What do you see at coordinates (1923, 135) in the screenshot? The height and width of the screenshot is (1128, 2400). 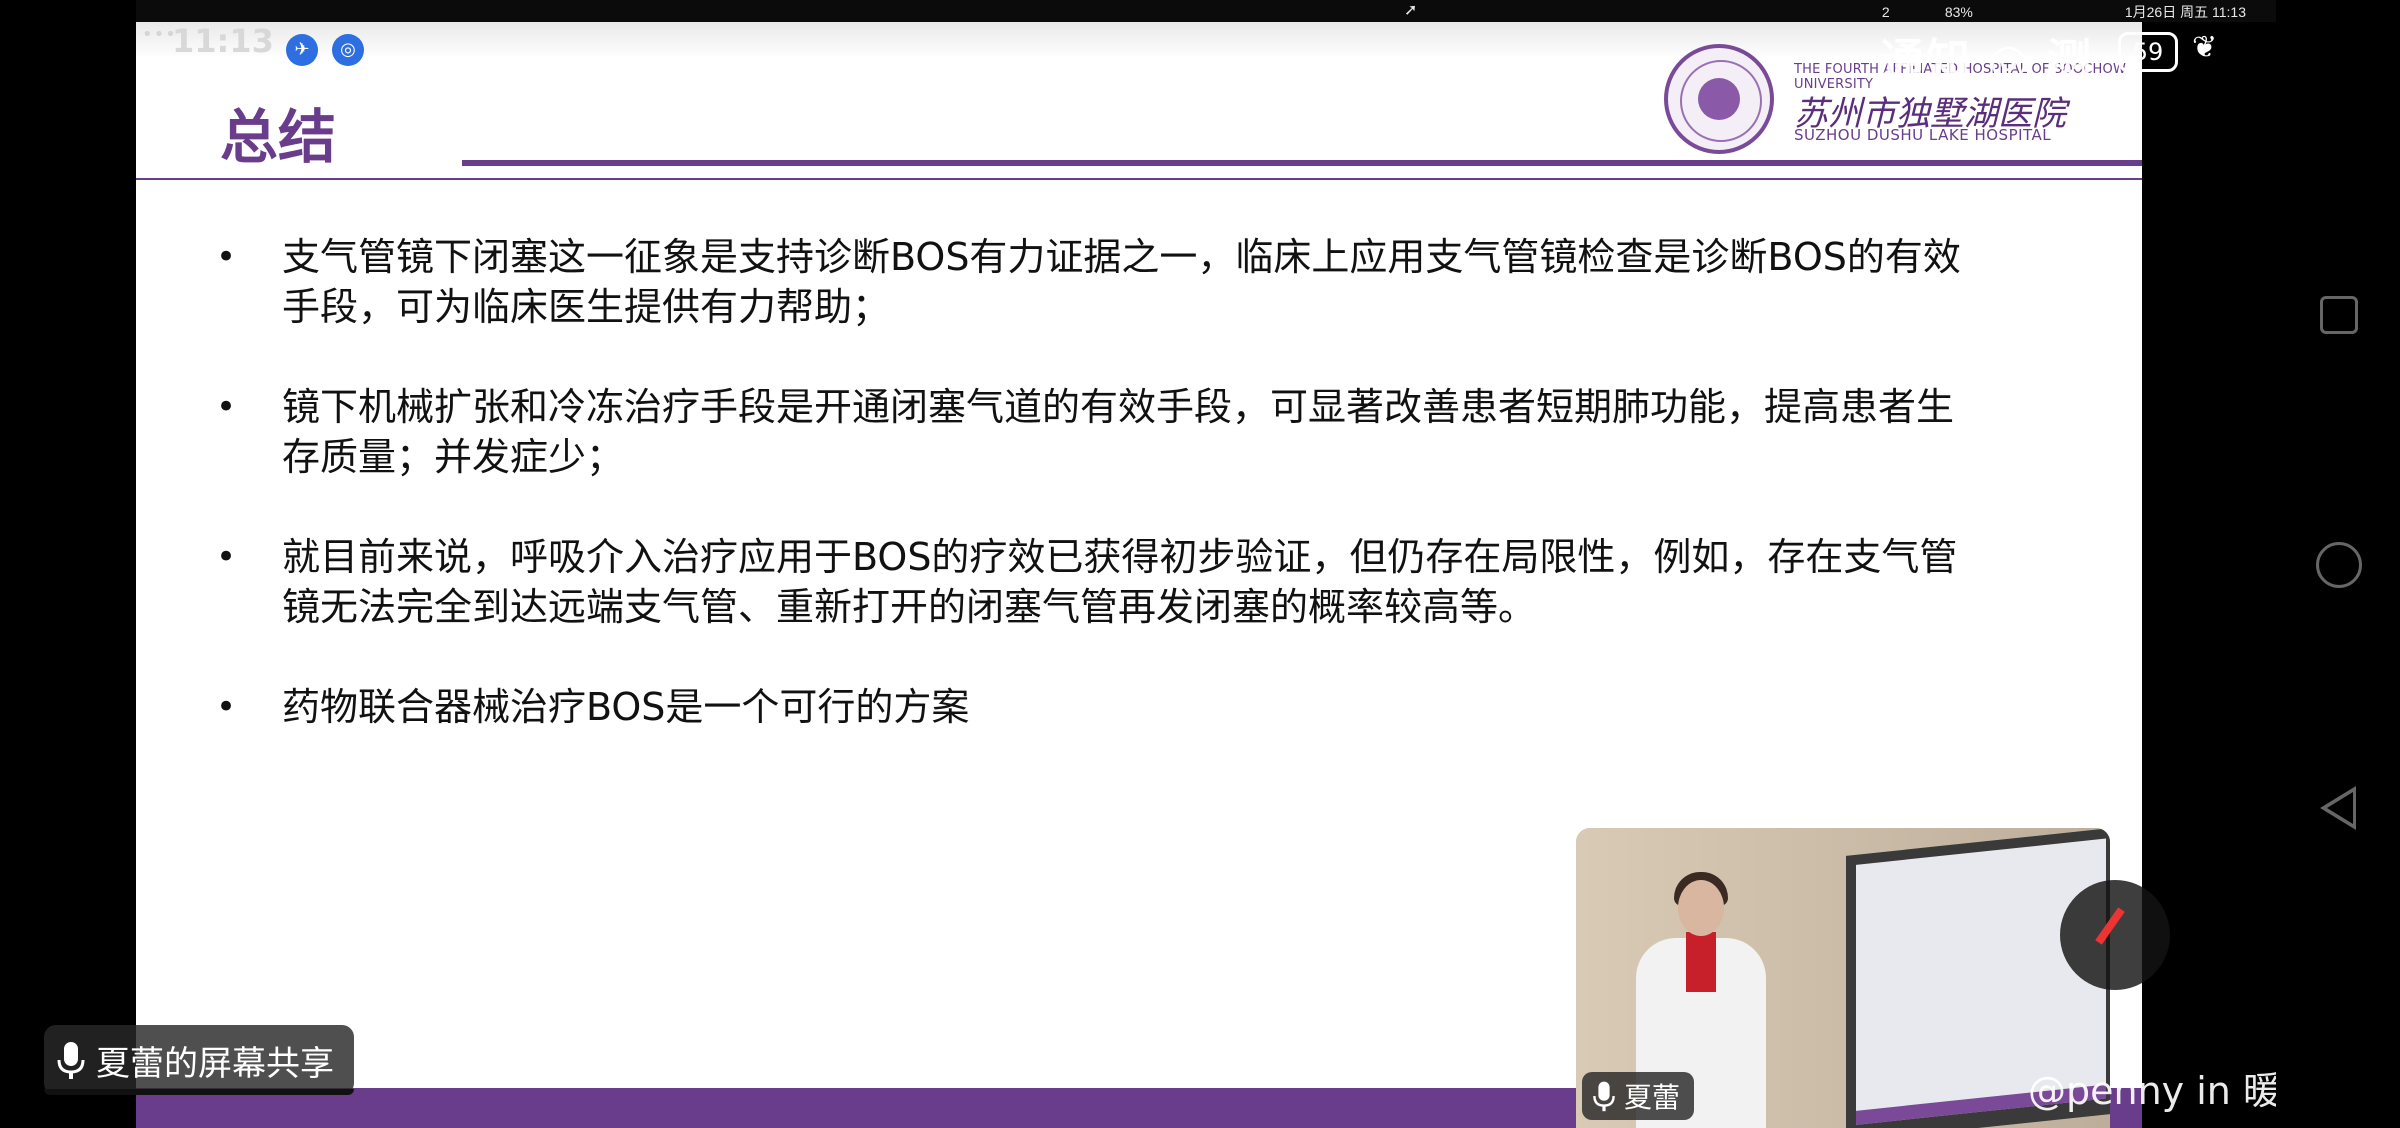 I see `hospital-name-english-bottom: SUZHOU DUSHU LAKE HOSPITAL` at bounding box center [1923, 135].